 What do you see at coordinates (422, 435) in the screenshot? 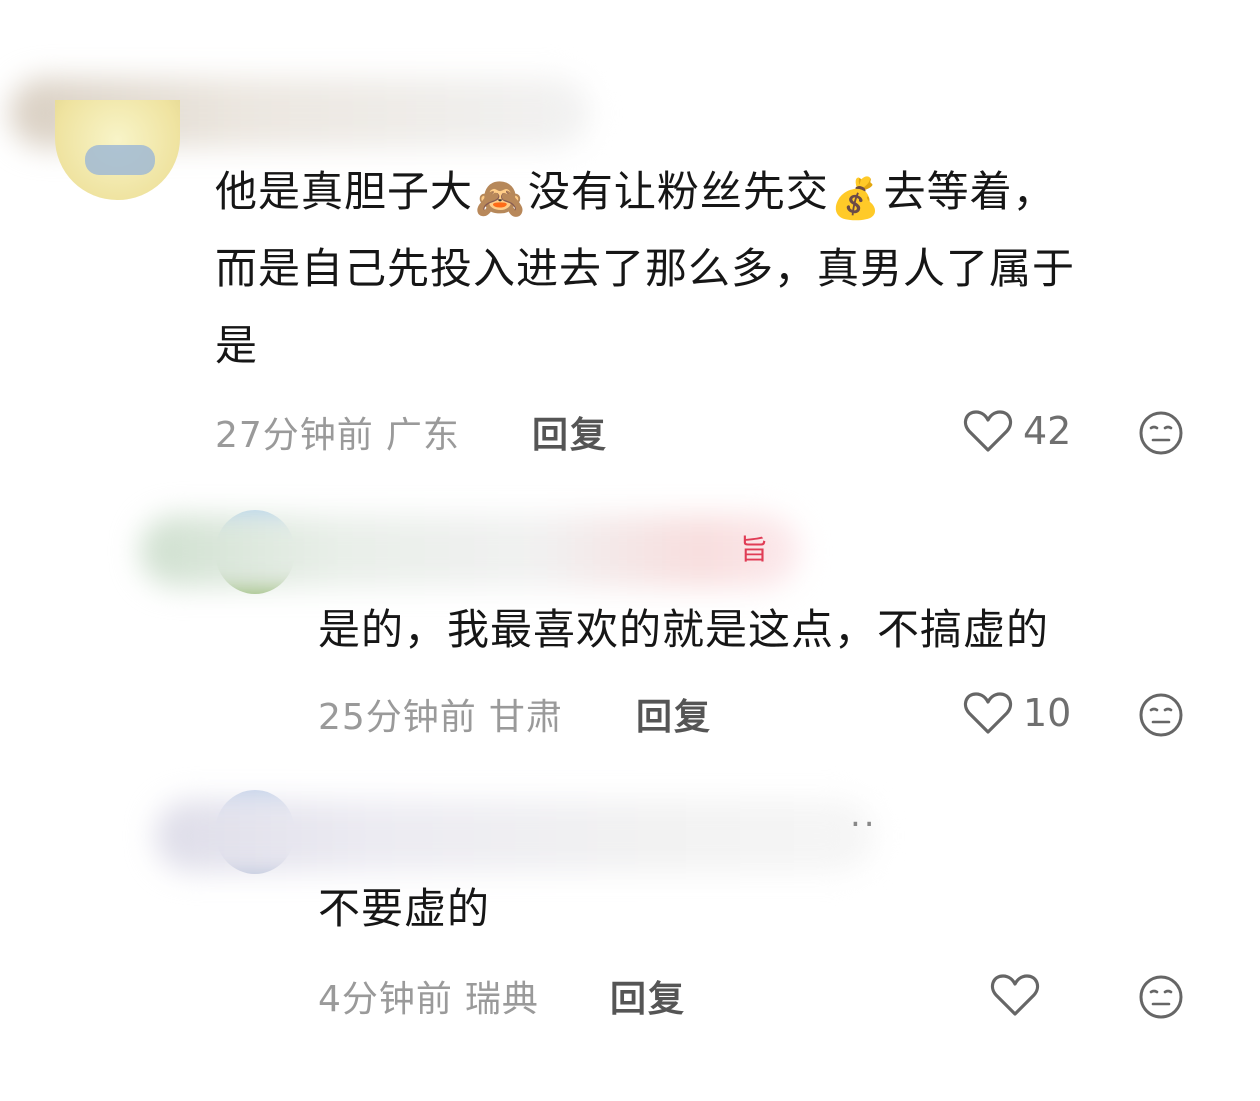
I see `location: 广东` at bounding box center [422, 435].